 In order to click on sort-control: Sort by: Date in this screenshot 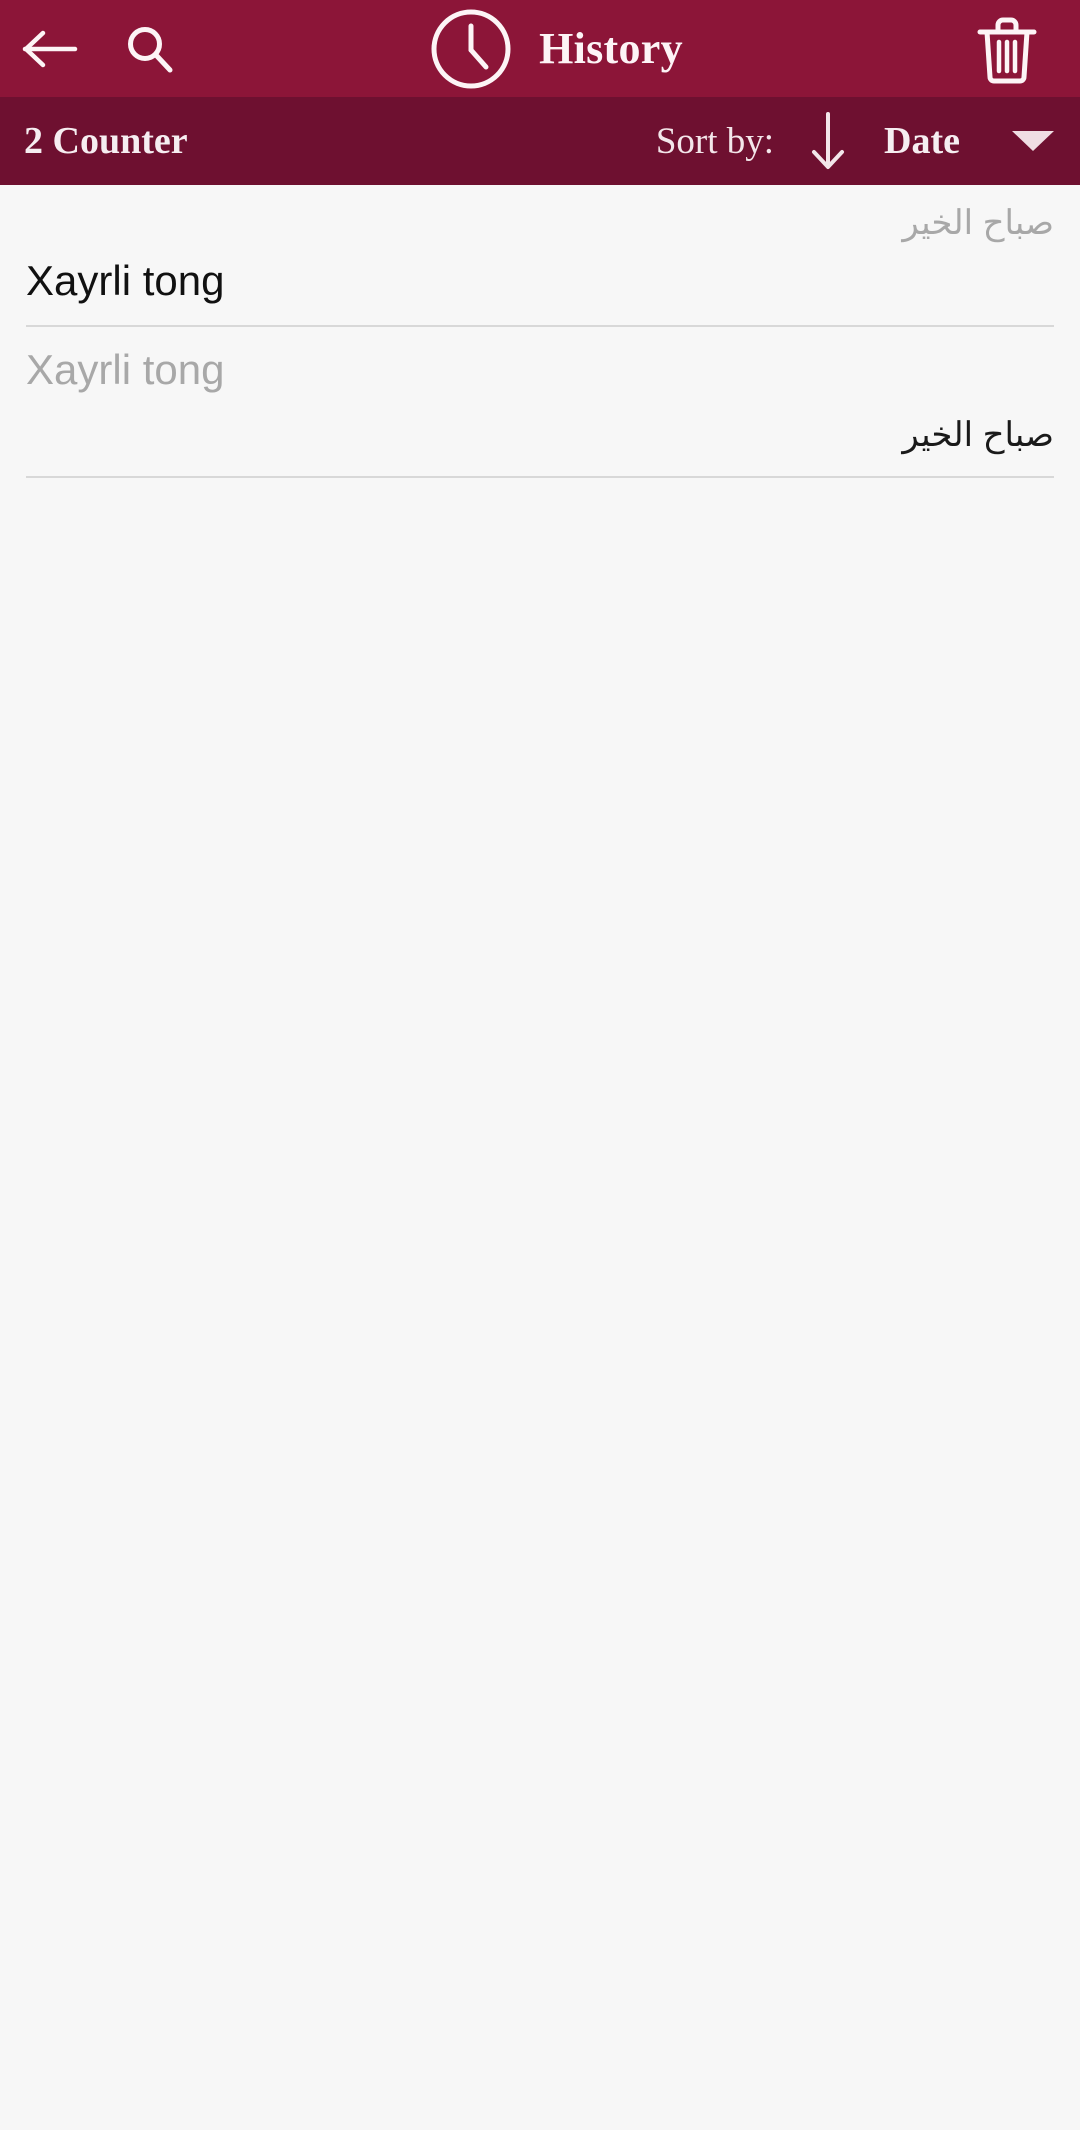, I will do `click(868, 141)`.